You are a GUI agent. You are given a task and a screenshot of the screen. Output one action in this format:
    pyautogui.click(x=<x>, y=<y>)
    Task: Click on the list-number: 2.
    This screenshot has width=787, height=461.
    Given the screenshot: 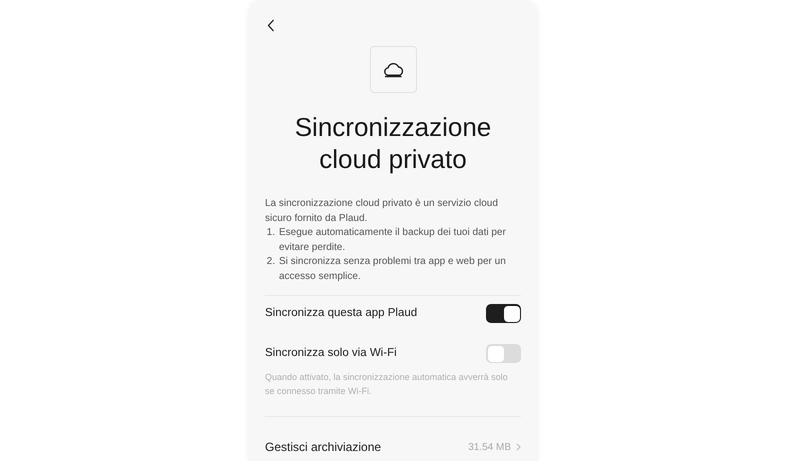 What is the action you would take?
    pyautogui.click(x=271, y=262)
    